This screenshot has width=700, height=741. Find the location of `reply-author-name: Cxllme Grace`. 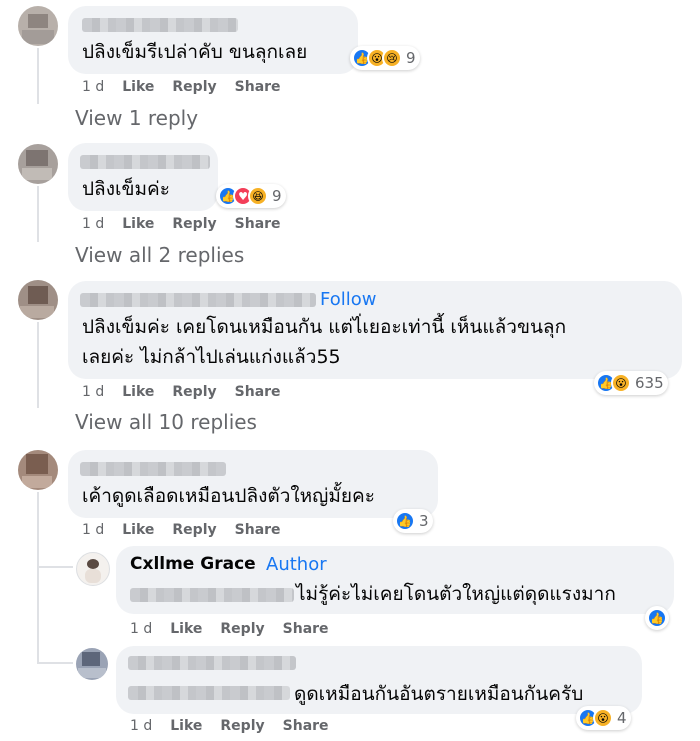

reply-author-name: Cxllme Grace is located at coordinates (193, 564).